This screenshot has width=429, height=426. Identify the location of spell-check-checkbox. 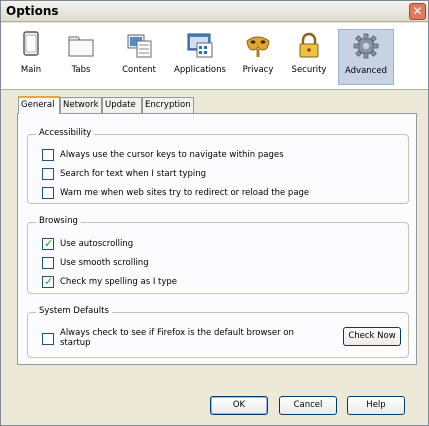
(48, 281).